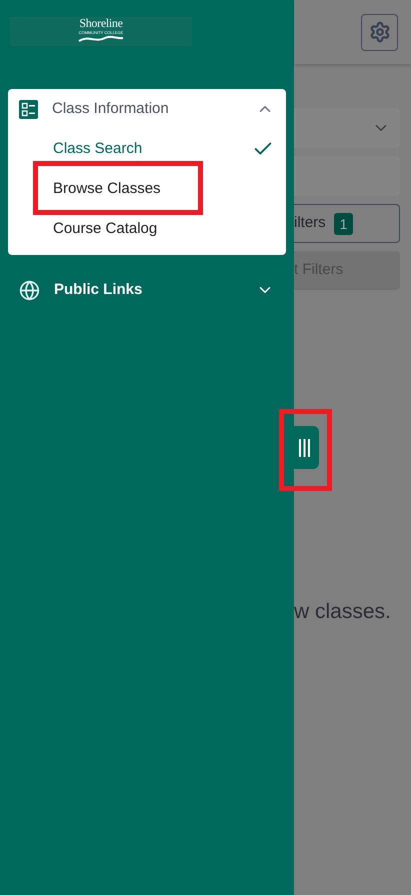 This screenshot has width=411, height=895. Describe the element at coordinates (147, 109) in the screenshot. I see `menu-section: Class Information` at that location.